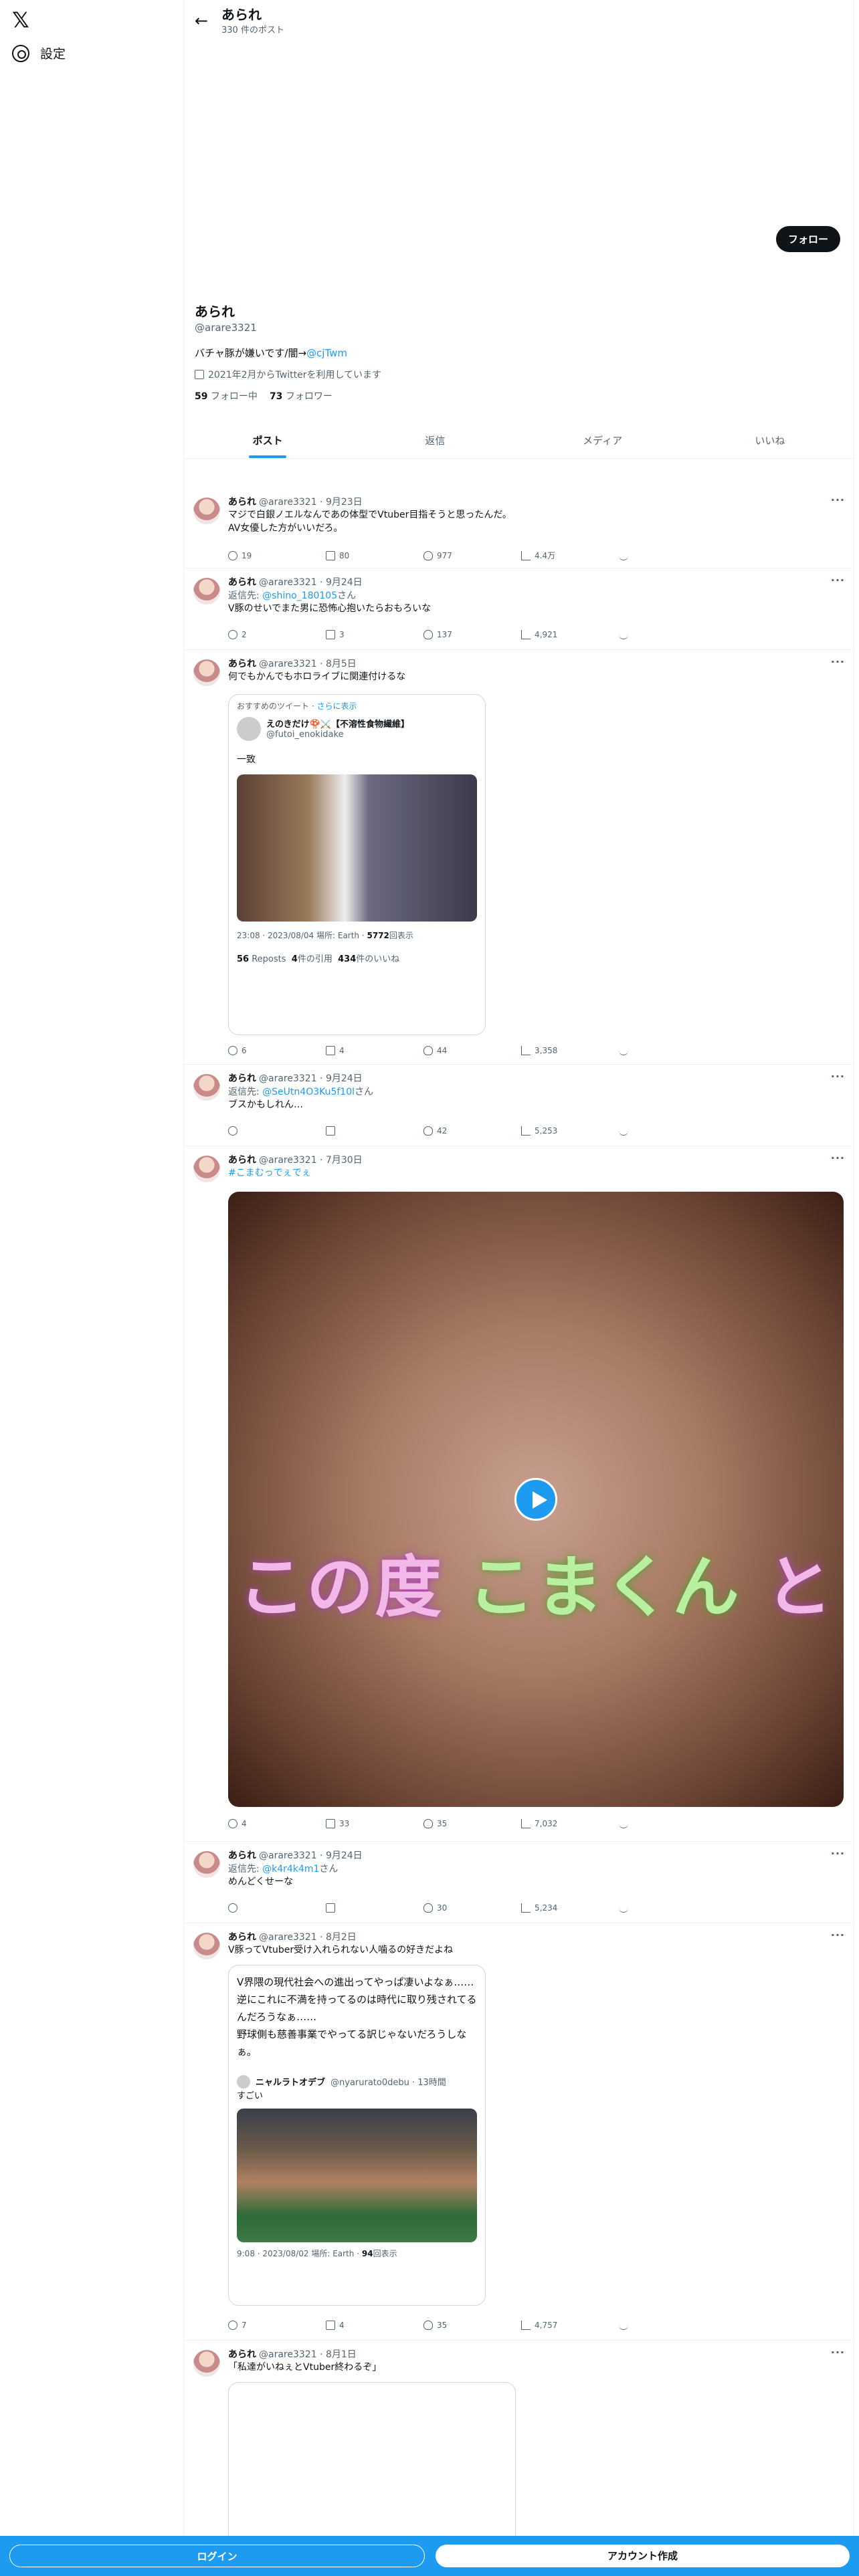 This screenshot has width=859, height=2576. Describe the element at coordinates (570, 1050) in the screenshot. I see `views-button: 3,358` at that location.